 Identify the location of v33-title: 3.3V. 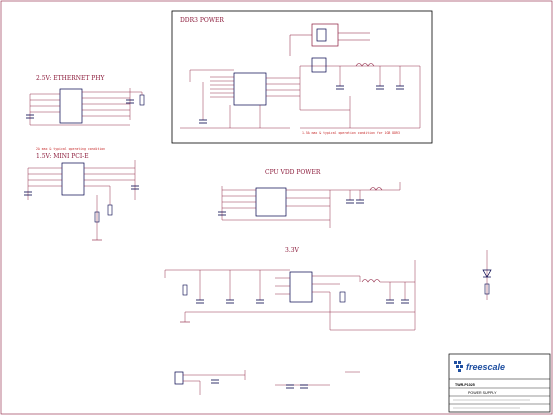
(292, 250).